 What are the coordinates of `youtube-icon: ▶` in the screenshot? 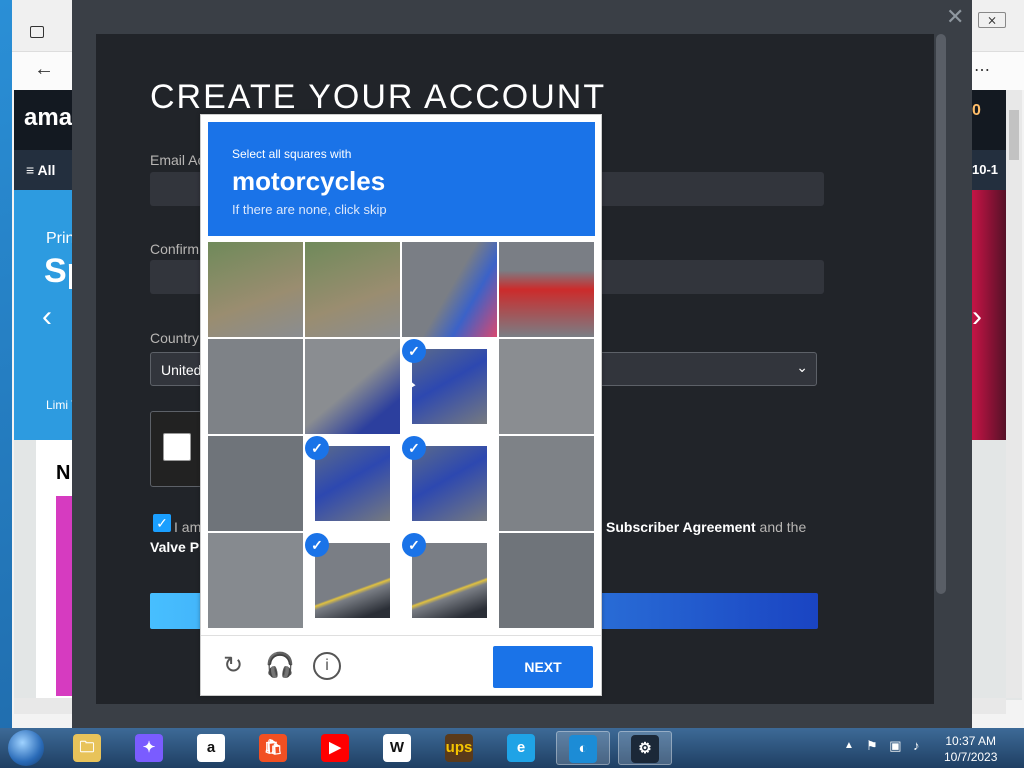 It's located at (335, 748).